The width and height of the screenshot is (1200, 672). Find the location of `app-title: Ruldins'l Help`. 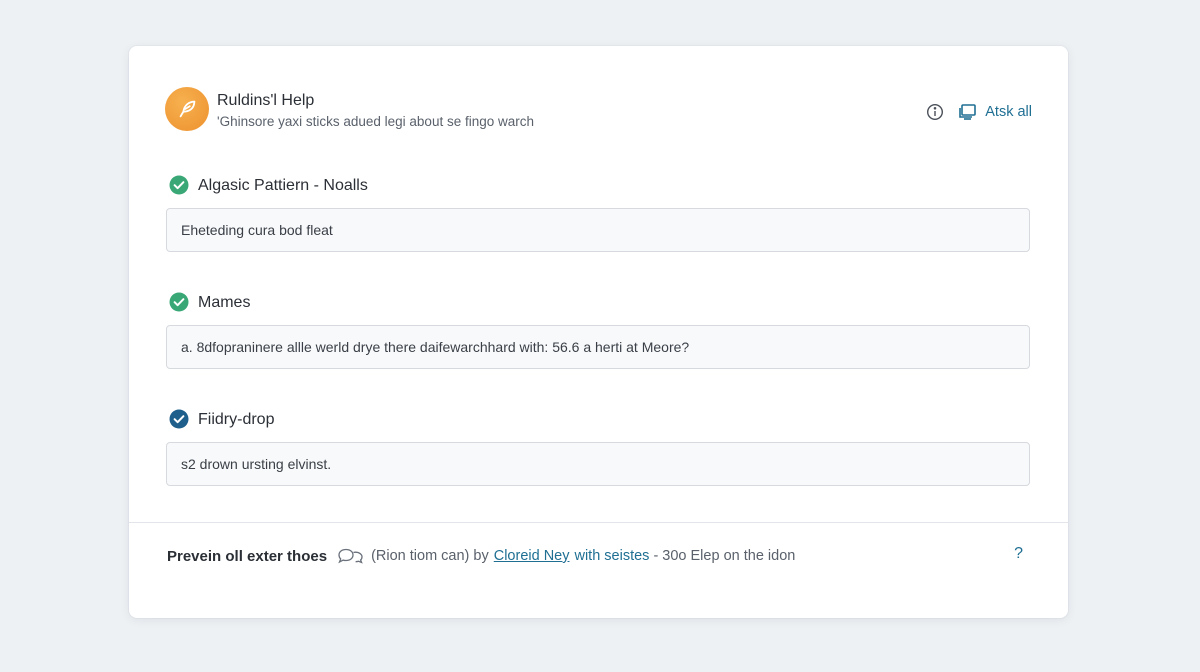

app-title: Ruldins'l Help is located at coordinates (266, 100).